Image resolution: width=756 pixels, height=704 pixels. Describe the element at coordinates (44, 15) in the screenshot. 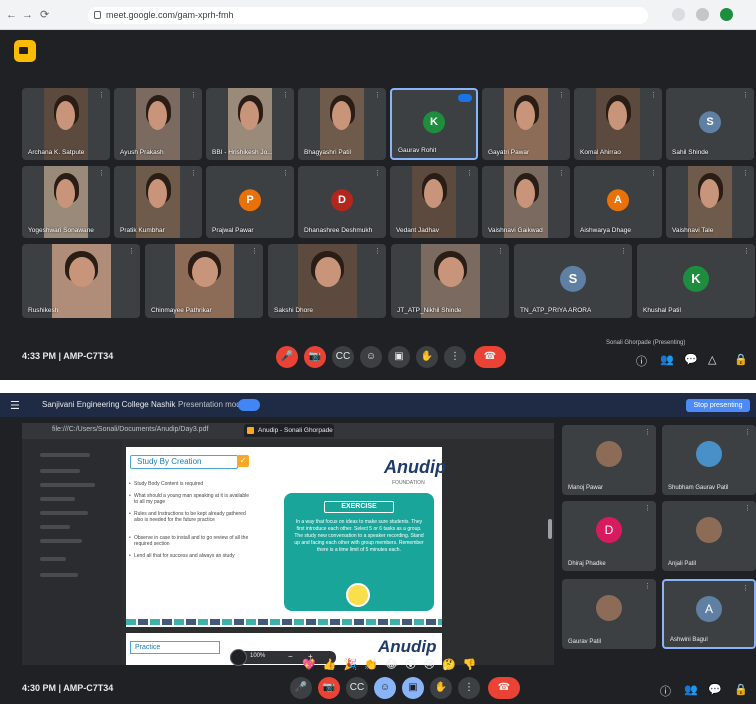

I see `reload-icon: ⟳` at that location.